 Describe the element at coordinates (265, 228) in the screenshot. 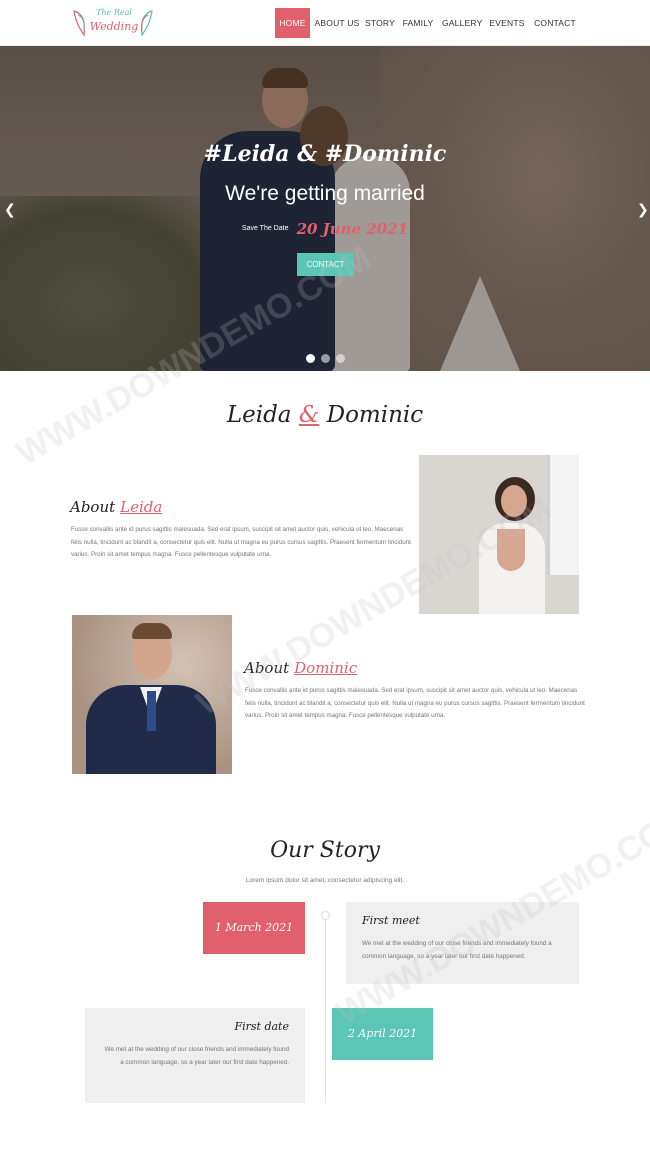

I see `save-label: Save The Date` at that location.